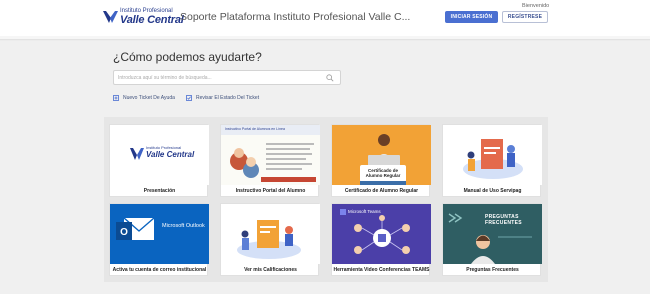  Describe the element at coordinates (159, 270) in the screenshot. I see `card-label: Activa tu cuenta de correo institucional` at that location.